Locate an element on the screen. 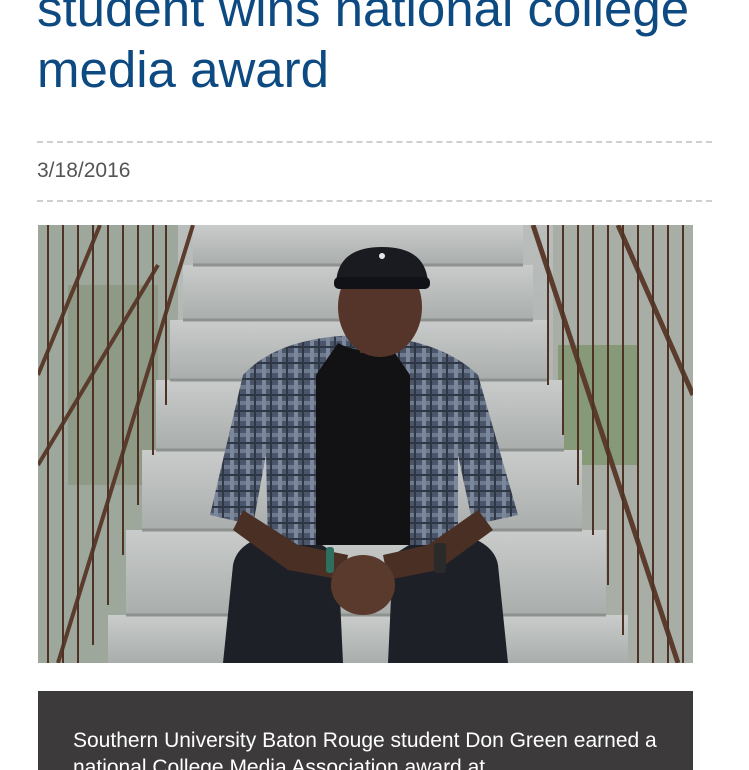 This screenshot has width=749, height=770. article-date: 3/18/2016 is located at coordinates (84, 170).